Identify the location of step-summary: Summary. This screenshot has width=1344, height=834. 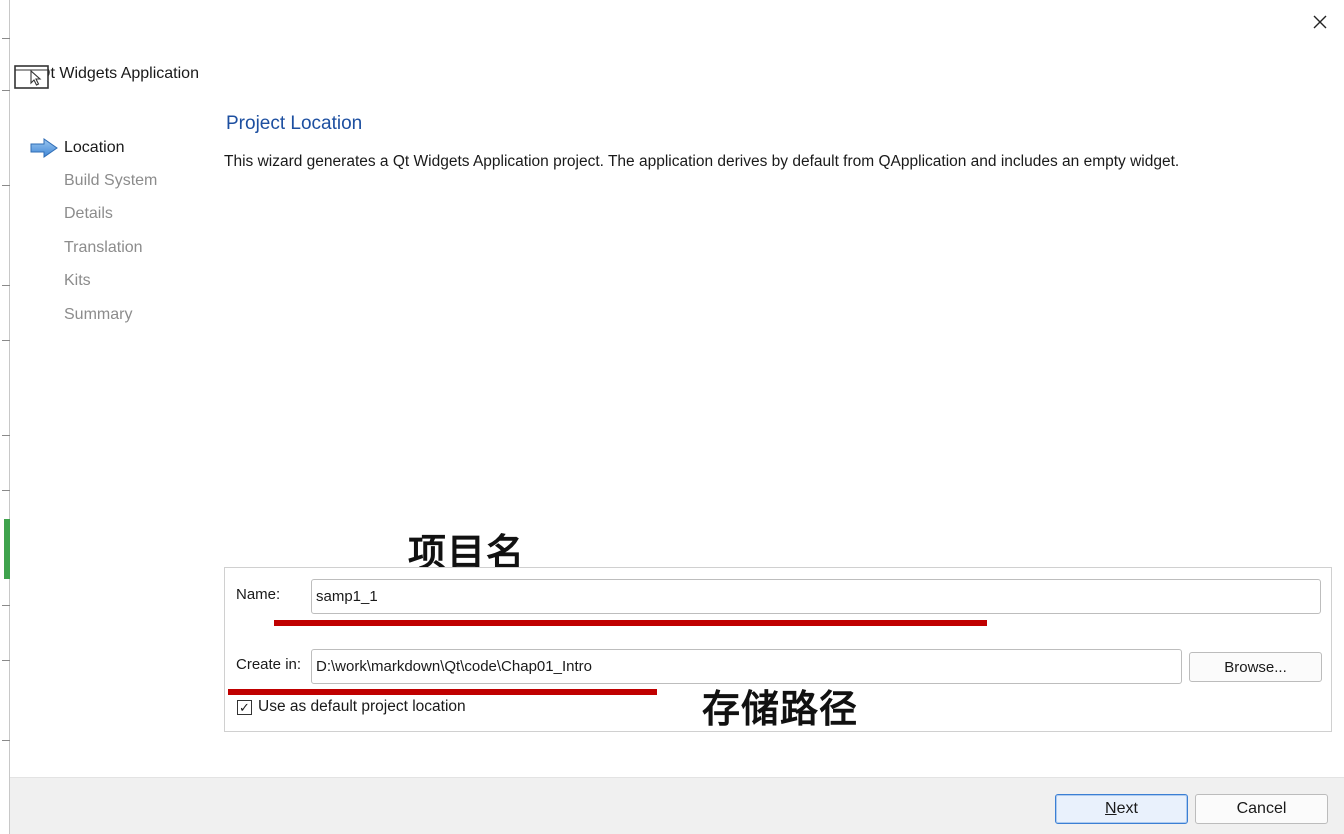
(130, 314).